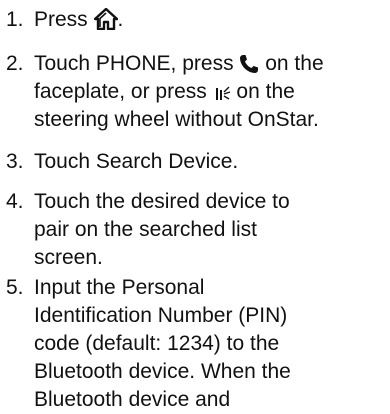 The width and height of the screenshot is (390, 414). What do you see at coordinates (15, 201) in the screenshot?
I see `step-number: 4.` at bounding box center [15, 201].